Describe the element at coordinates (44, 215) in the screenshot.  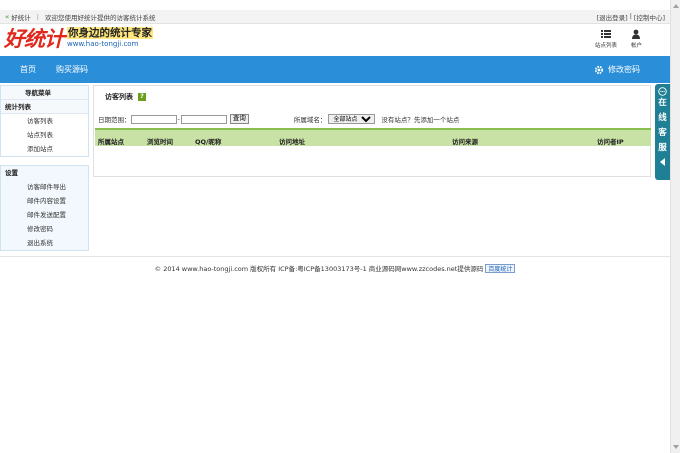
I see `sidebar-item-mail-config: 邮件发送配置` at that location.